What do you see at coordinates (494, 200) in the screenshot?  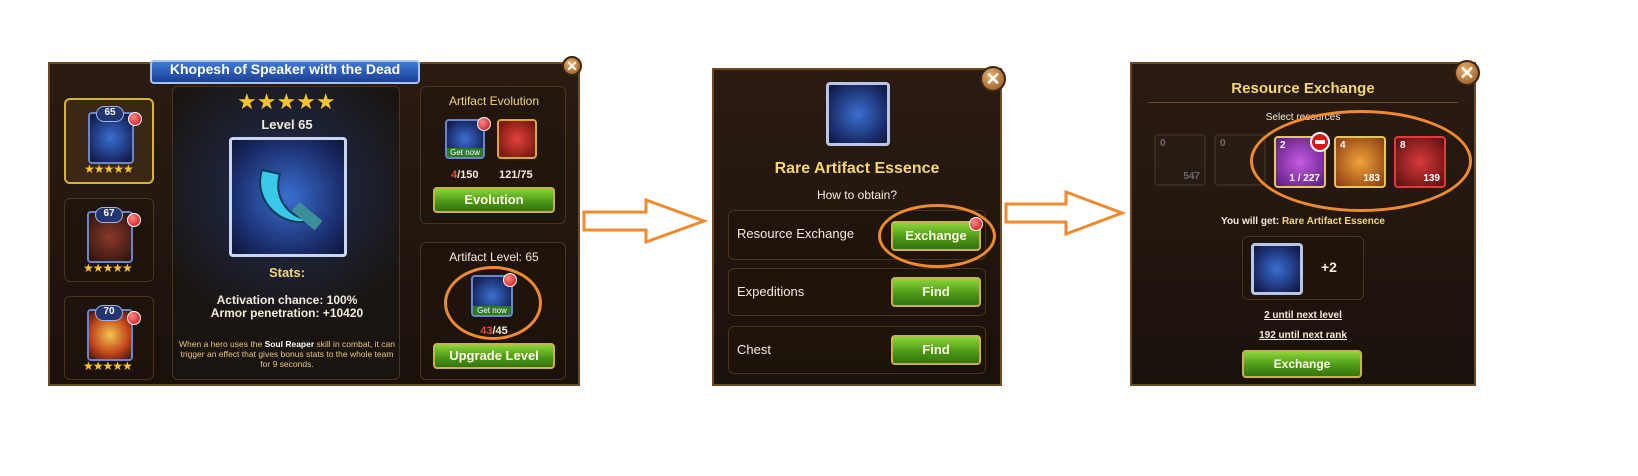 I see `evolution-button: Evolution` at bounding box center [494, 200].